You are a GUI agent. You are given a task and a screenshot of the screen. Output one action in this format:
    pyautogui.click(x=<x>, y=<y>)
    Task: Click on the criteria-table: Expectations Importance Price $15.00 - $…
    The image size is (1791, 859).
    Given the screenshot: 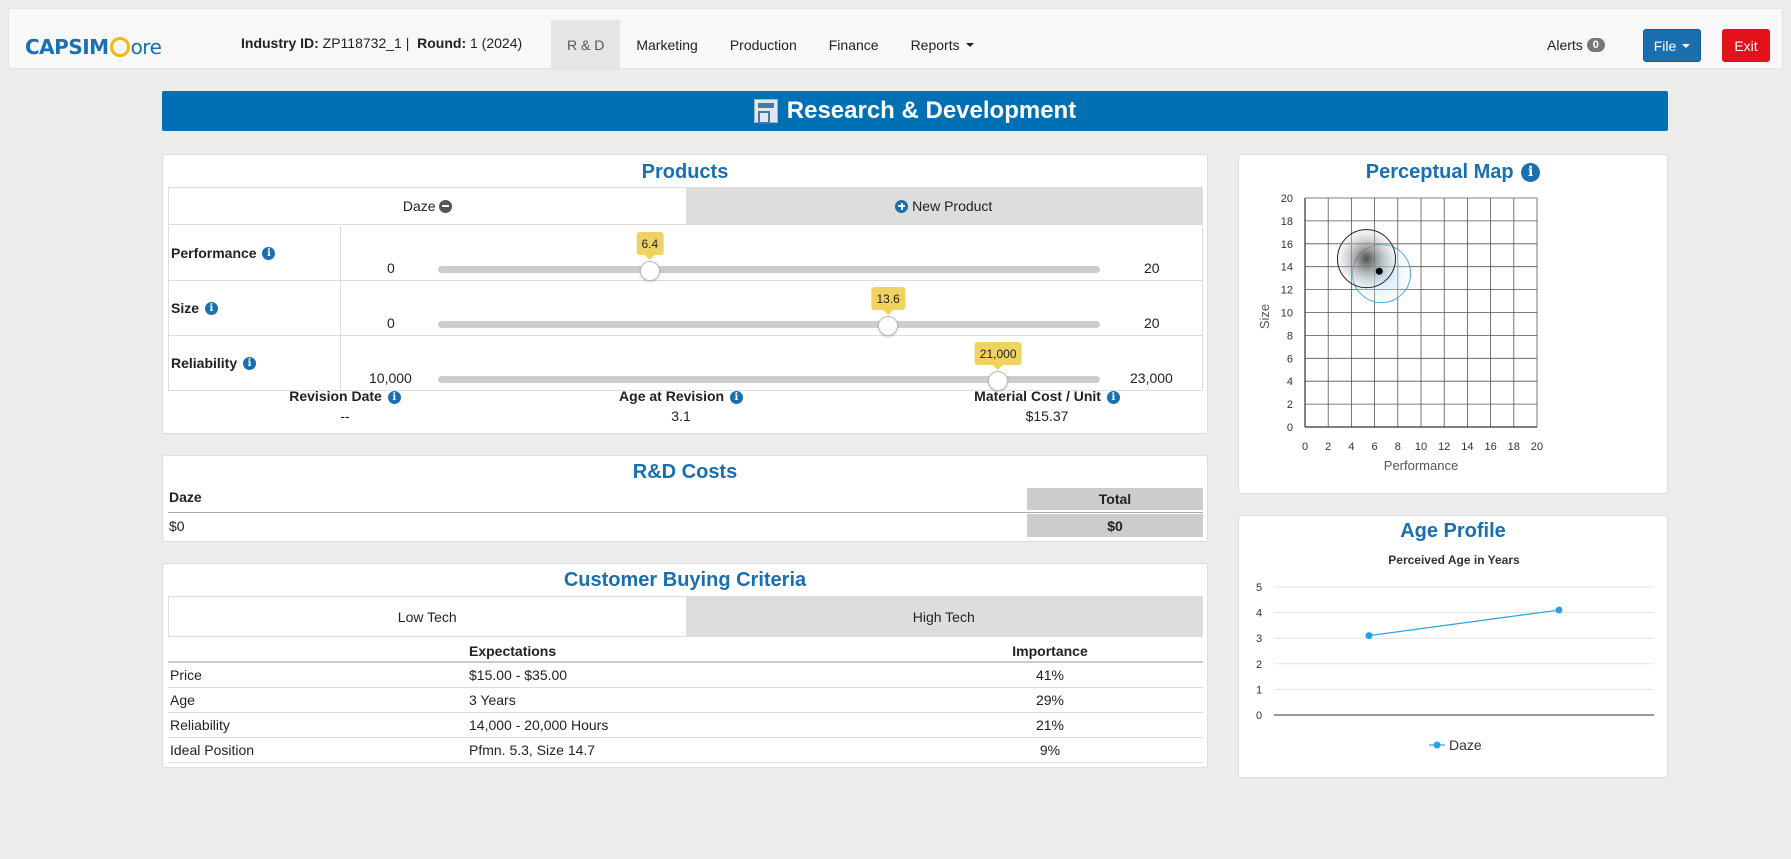 What is the action you would take?
    pyautogui.click(x=685, y=701)
    